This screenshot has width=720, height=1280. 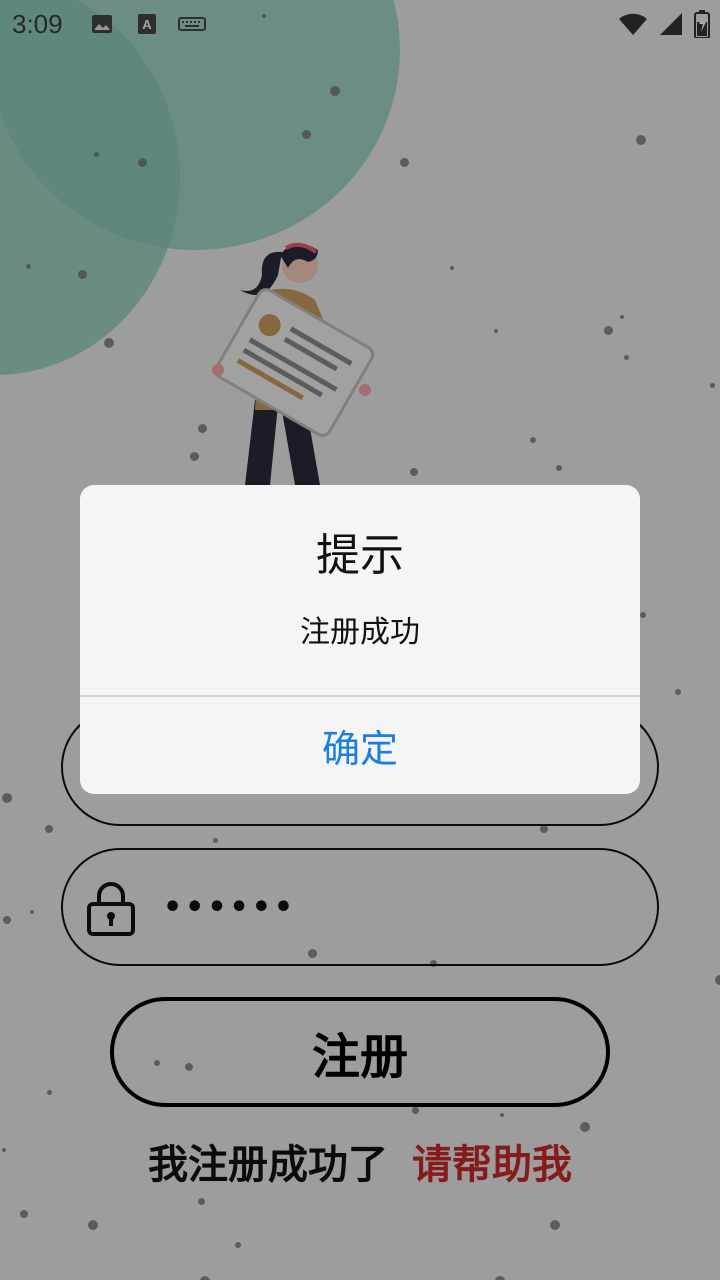 What do you see at coordinates (360, 555) in the screenshot?
I see `dialog-title: 提示` at bounding box center [360, 555].